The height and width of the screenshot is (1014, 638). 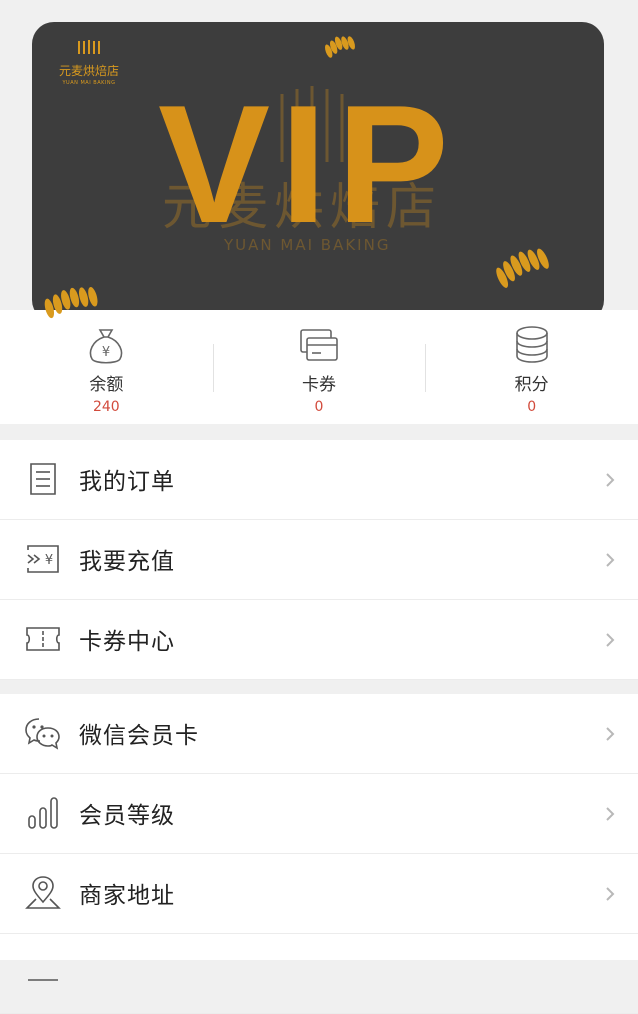 What do you see at coordinates (43, 813) in the screenshot?
I see `bar-level-icon` at bounding box center [43, 813].